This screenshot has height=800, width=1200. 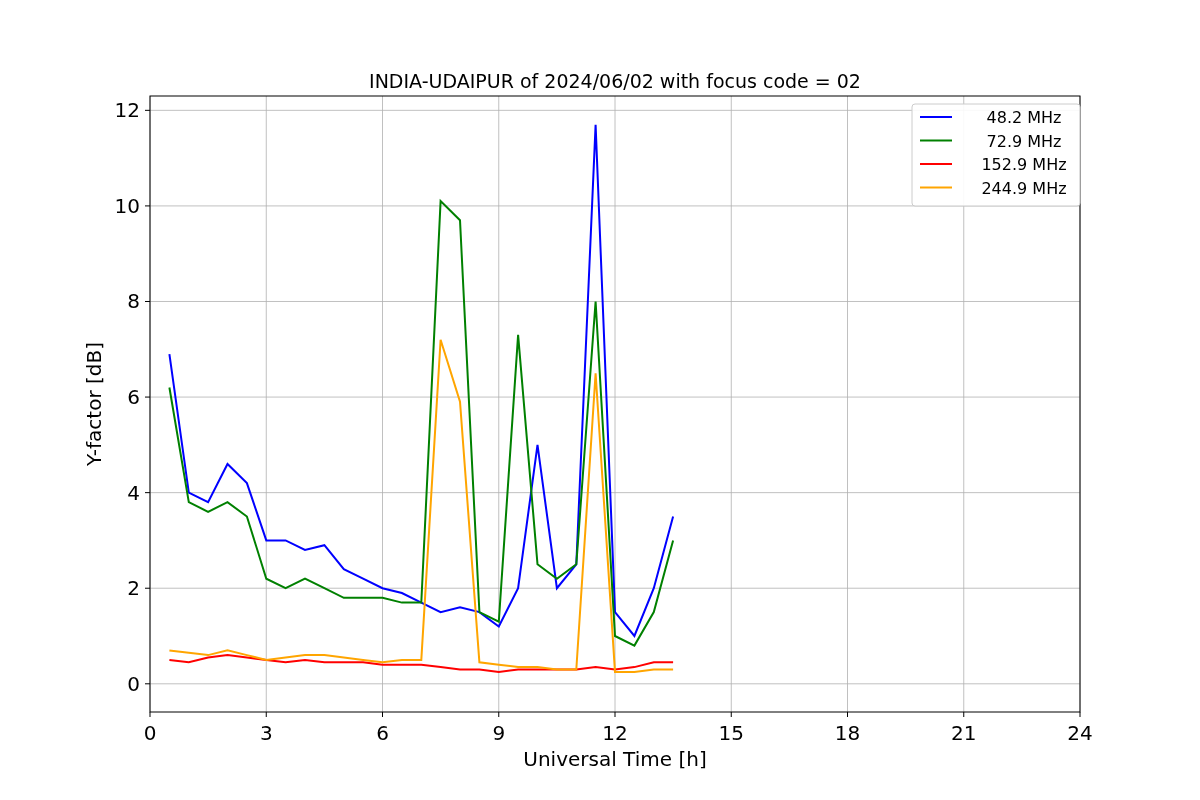 What do you see at coordinates (1024, 141) in the screenshot?
I see `legend-label: 72.9 MHz` at bounding box center [1024, 141].